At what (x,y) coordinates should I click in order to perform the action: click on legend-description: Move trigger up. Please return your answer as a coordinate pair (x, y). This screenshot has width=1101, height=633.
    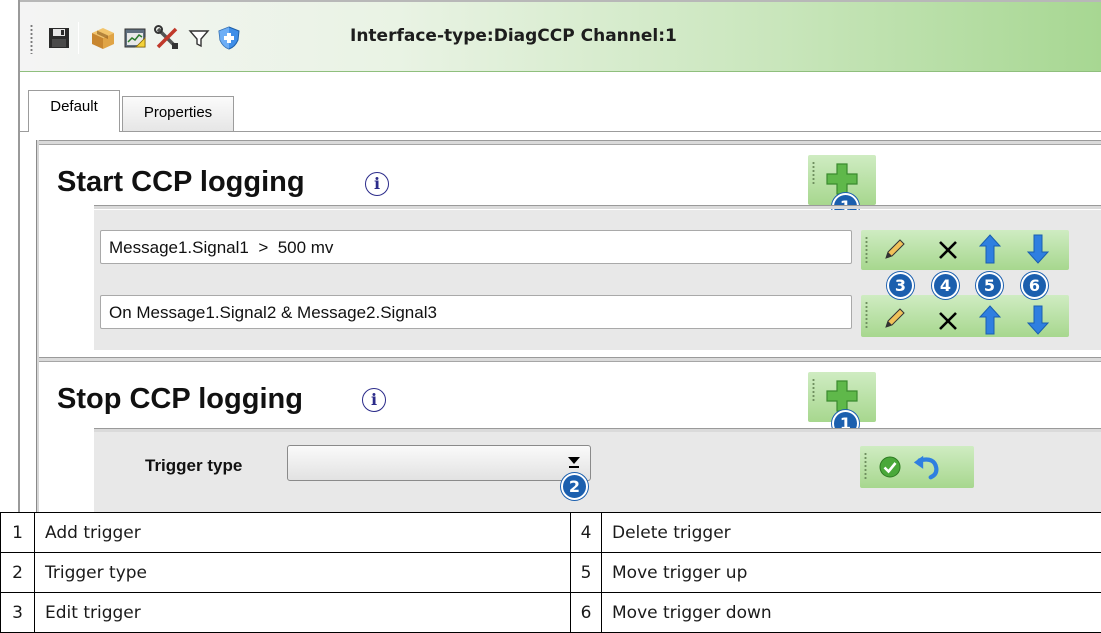
    Looking at the image, I should click on (851, 572).